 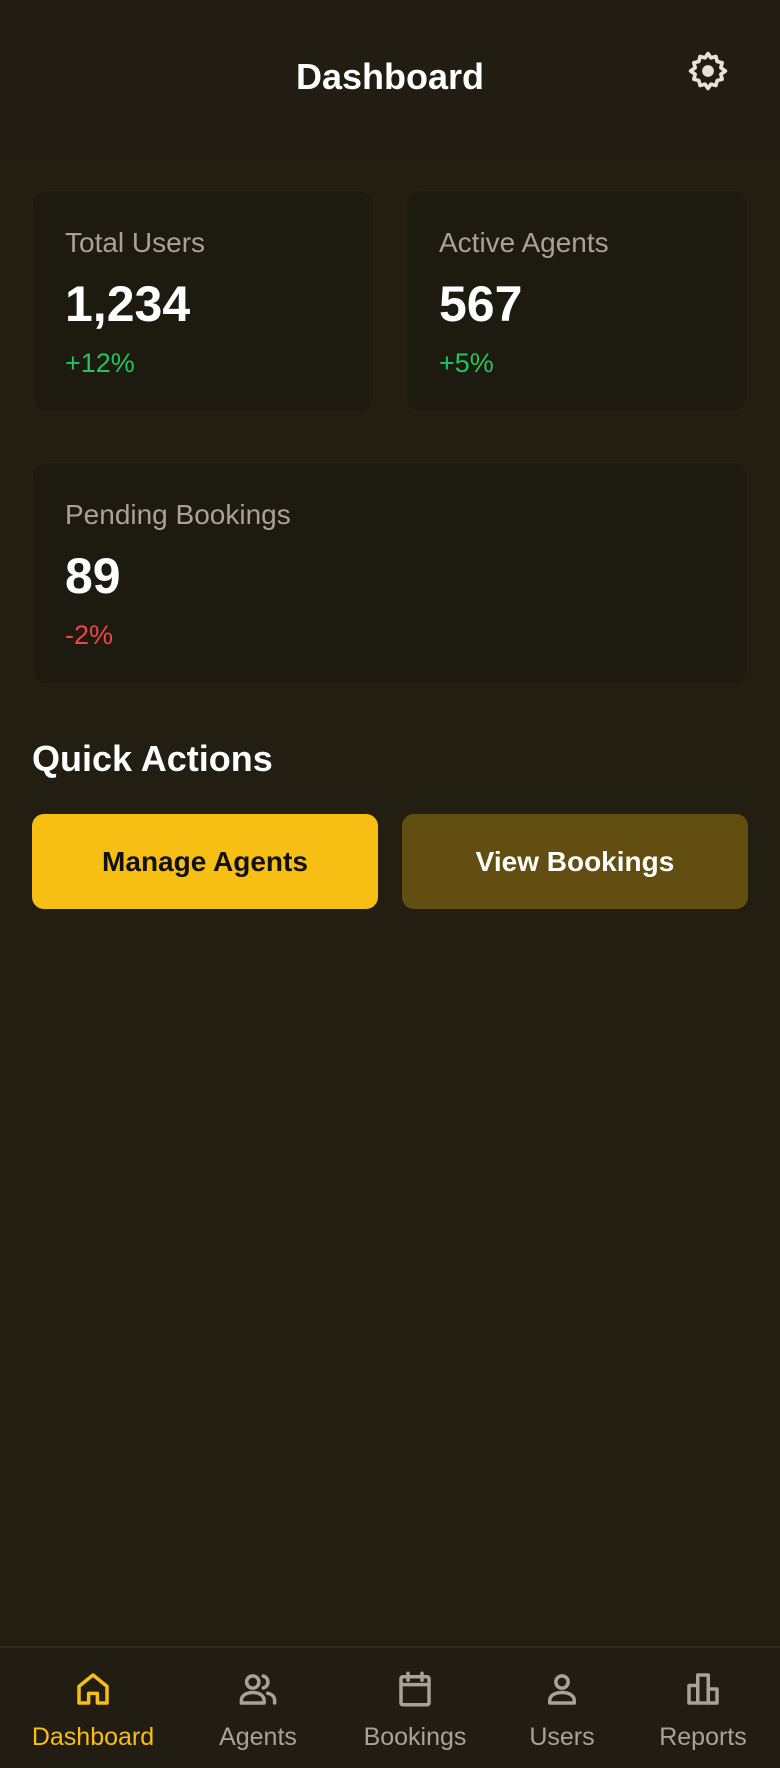 What do you see at coordinates (152, 758) in the screenshot?
I see `quick-actions-title: Quick Actions` at bounding box center [152, 758].